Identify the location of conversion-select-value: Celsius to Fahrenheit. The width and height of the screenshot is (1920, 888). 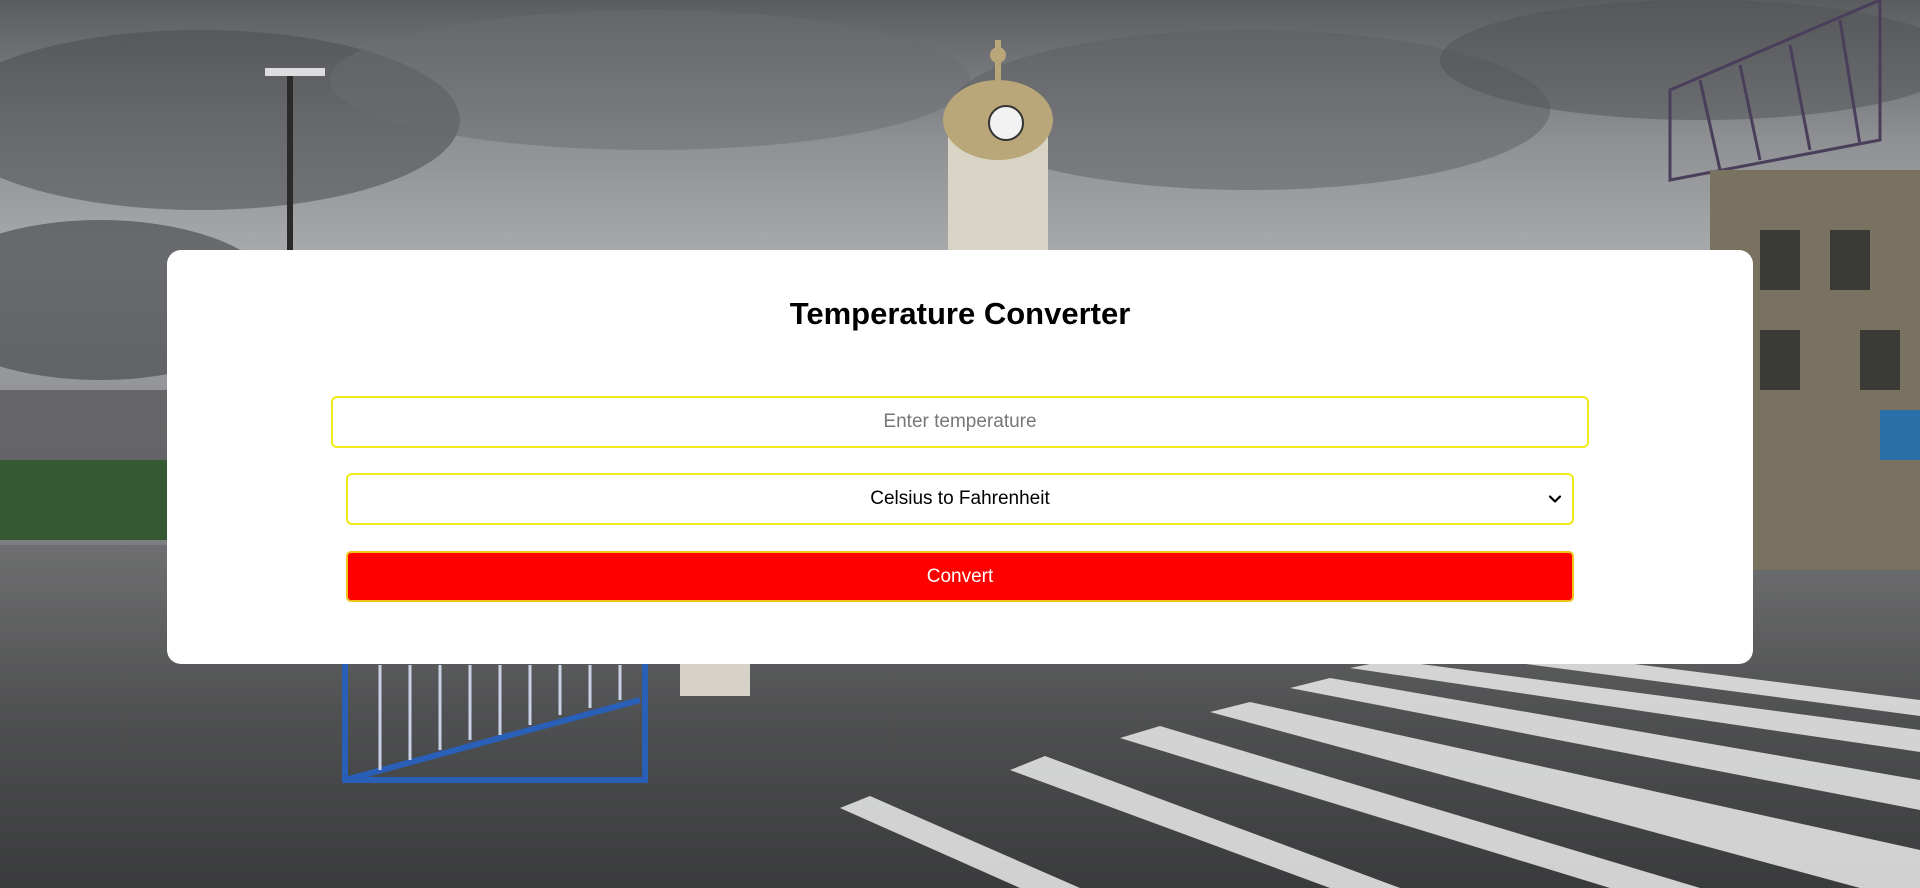
(960, 498).